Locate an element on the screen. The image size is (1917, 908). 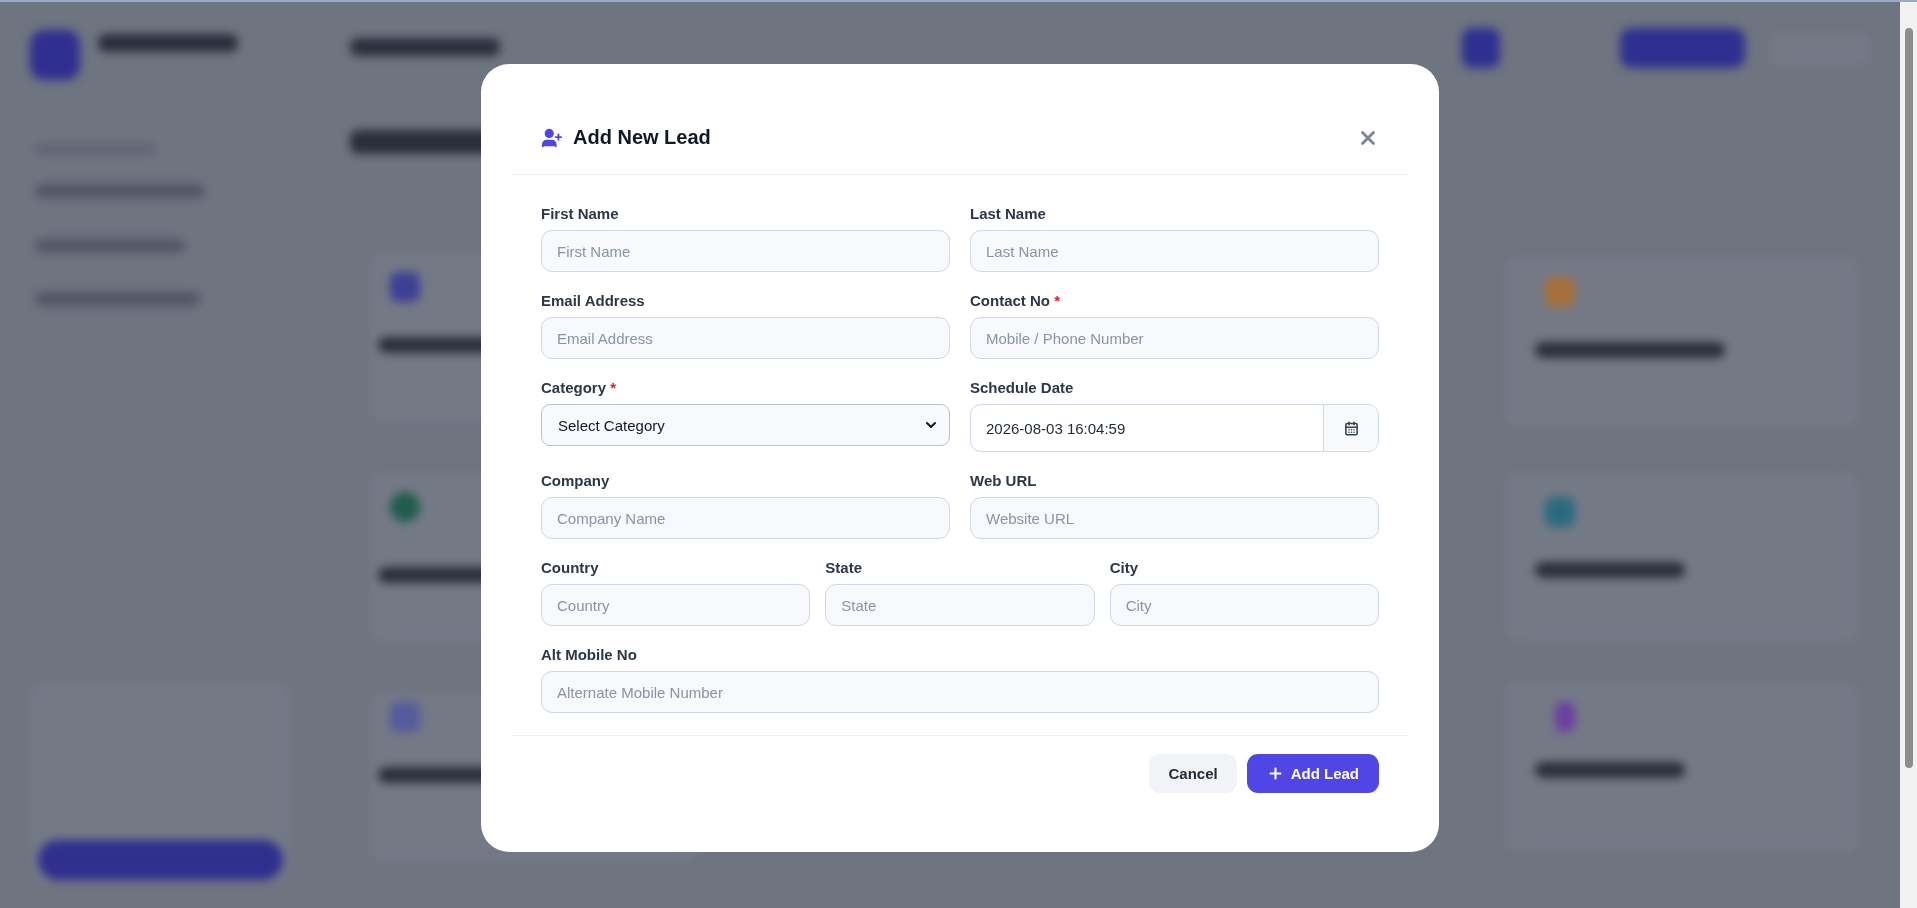
field-label: Last Name is located at coordinates (1008, 213).